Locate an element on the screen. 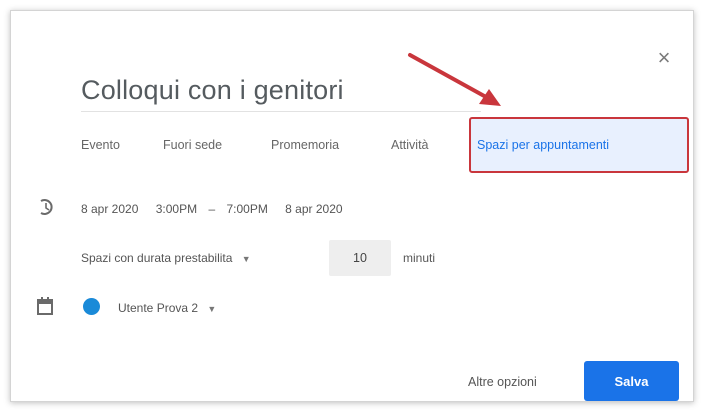  tab-attivita: Attività is located at coordinates (410, 145).